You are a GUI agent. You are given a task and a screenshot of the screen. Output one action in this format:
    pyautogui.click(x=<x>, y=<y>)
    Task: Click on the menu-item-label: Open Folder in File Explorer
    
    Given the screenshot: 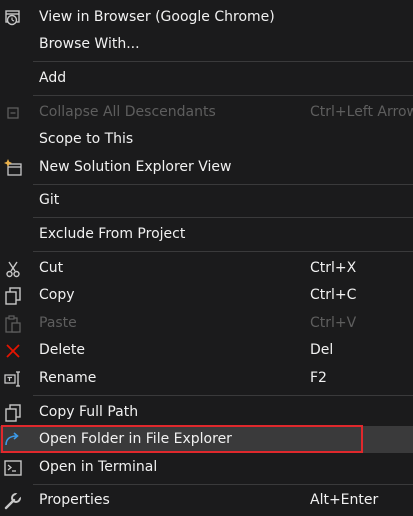 What is the action you would take?
    pyautogui.click(x=135, y=439)
    